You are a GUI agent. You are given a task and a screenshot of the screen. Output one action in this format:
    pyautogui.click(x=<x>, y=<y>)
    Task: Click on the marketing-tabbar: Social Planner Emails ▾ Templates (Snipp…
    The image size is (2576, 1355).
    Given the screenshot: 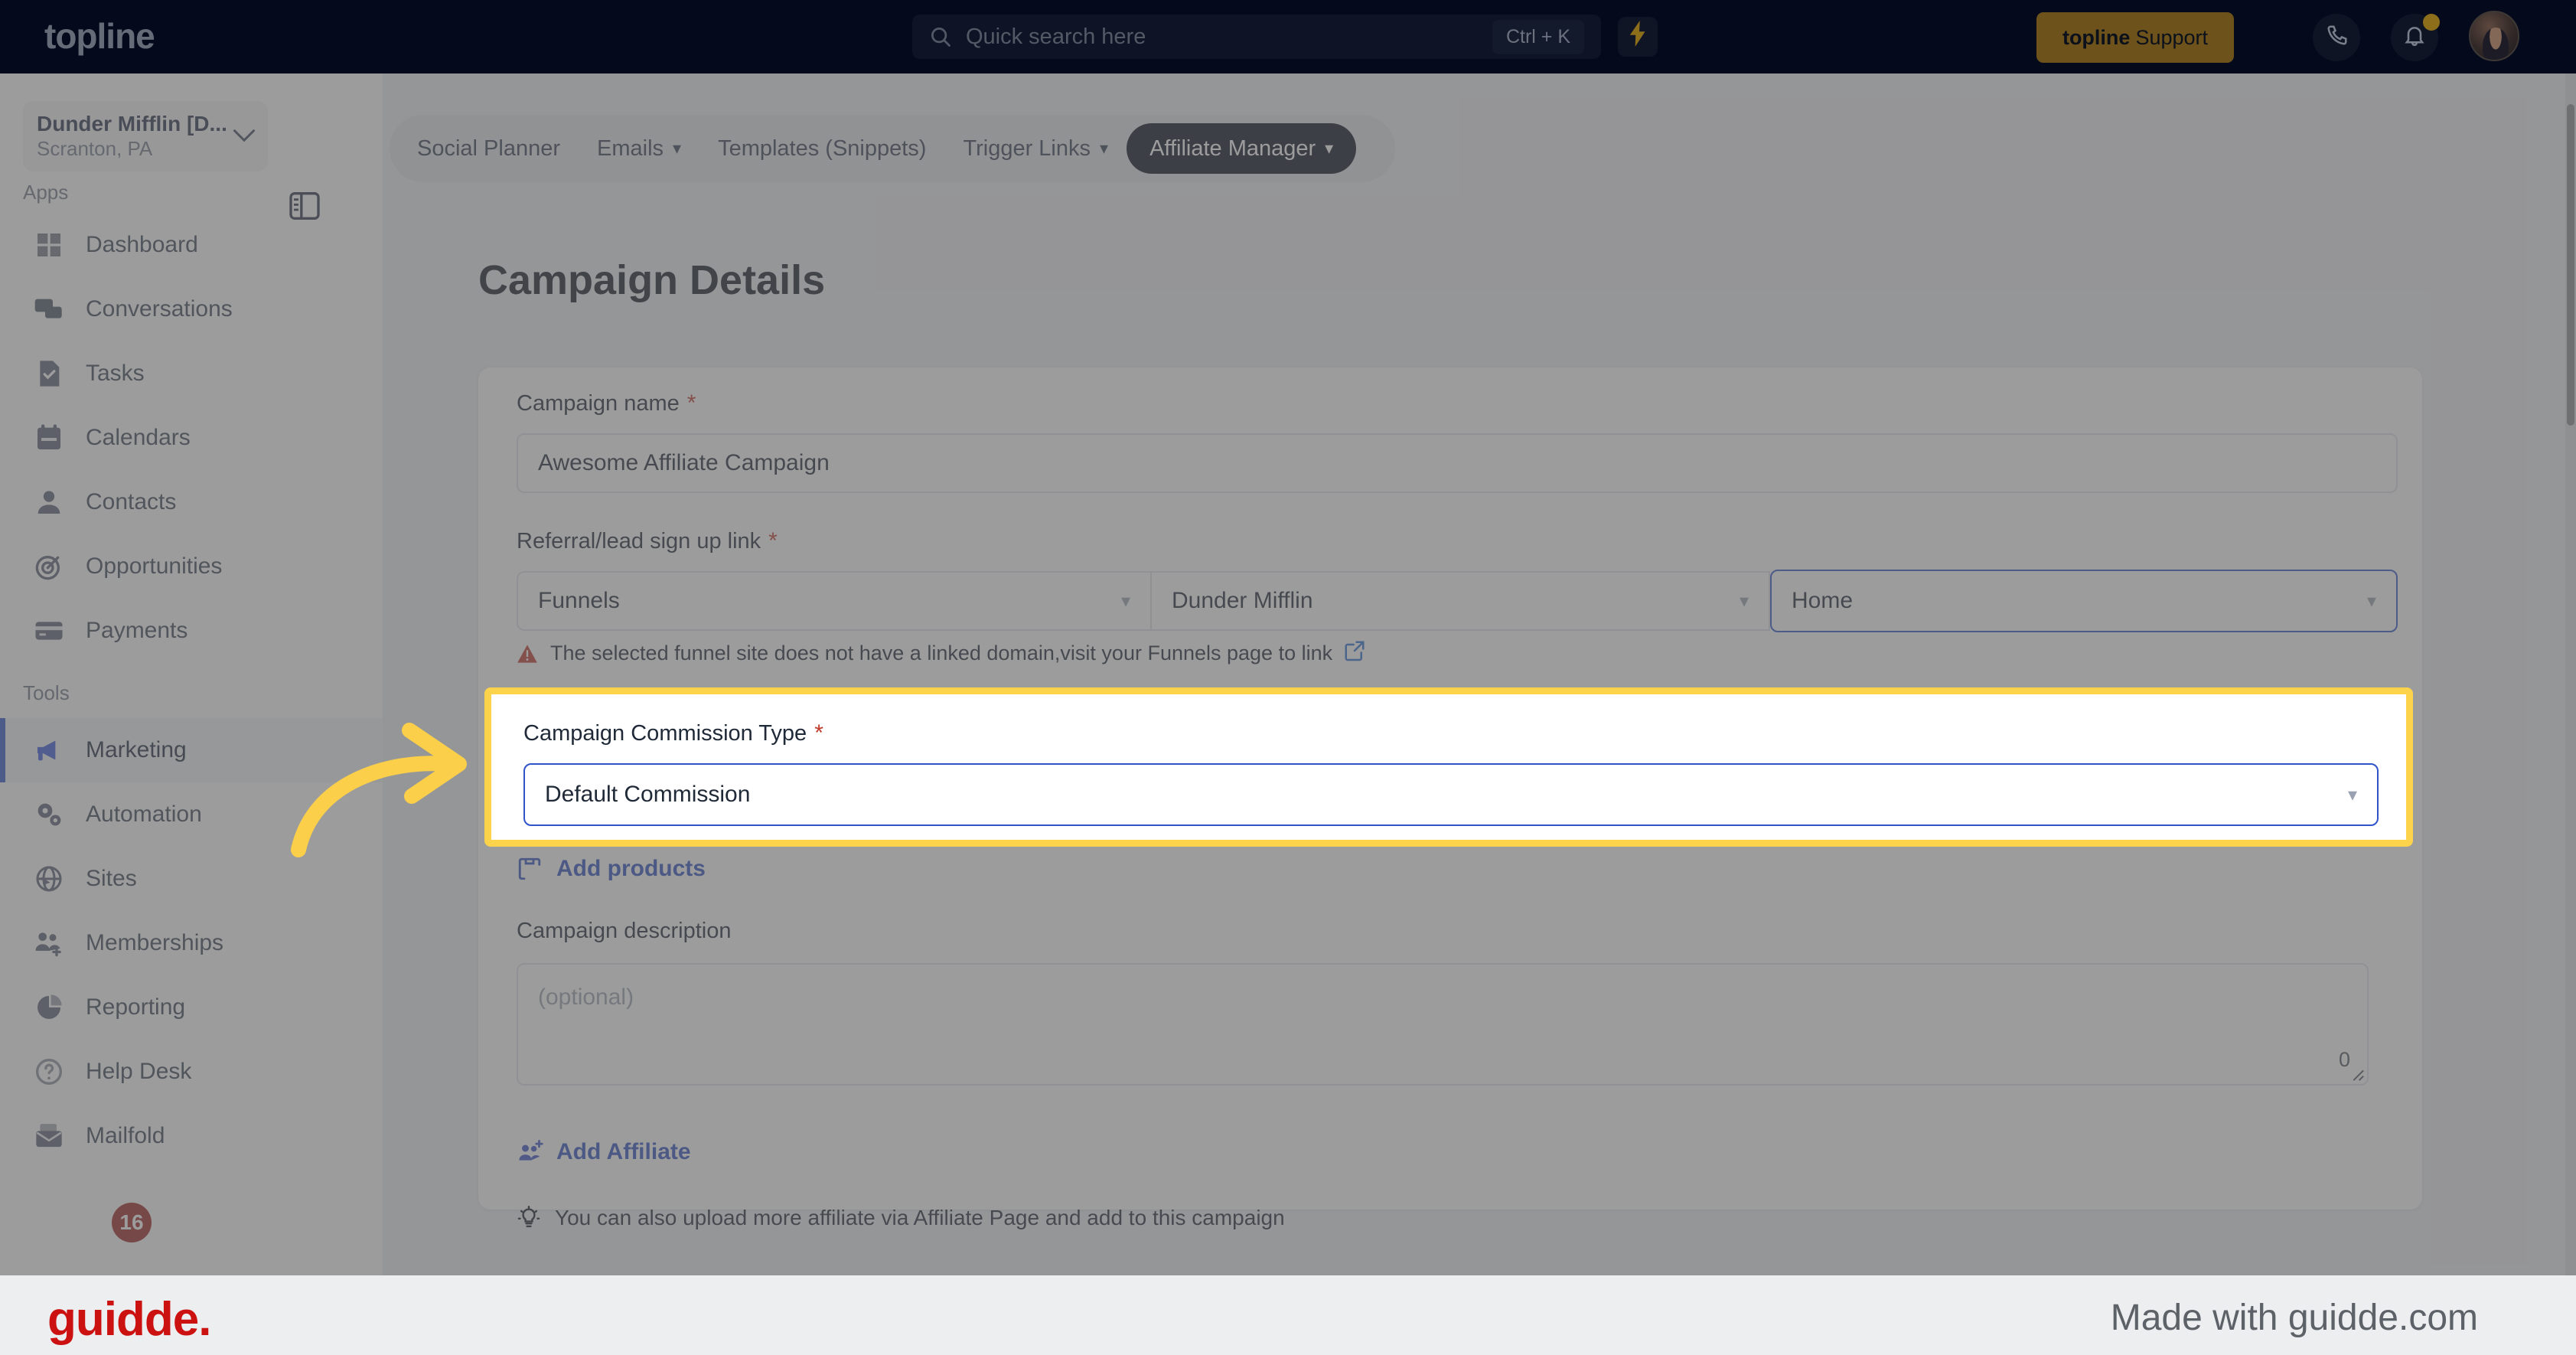 What is the action you would take?
    pyautogui.click(x=892, y=148)
    